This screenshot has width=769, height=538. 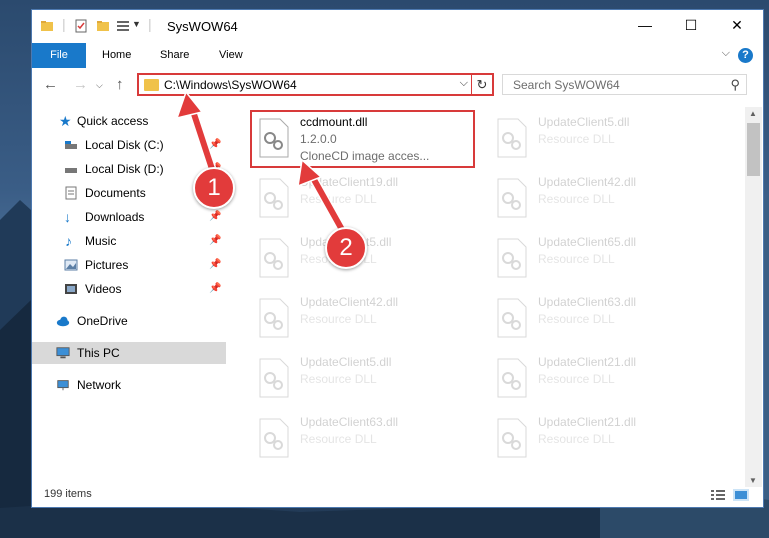 I want to click on properties-icon, so click(x=81, y=26).